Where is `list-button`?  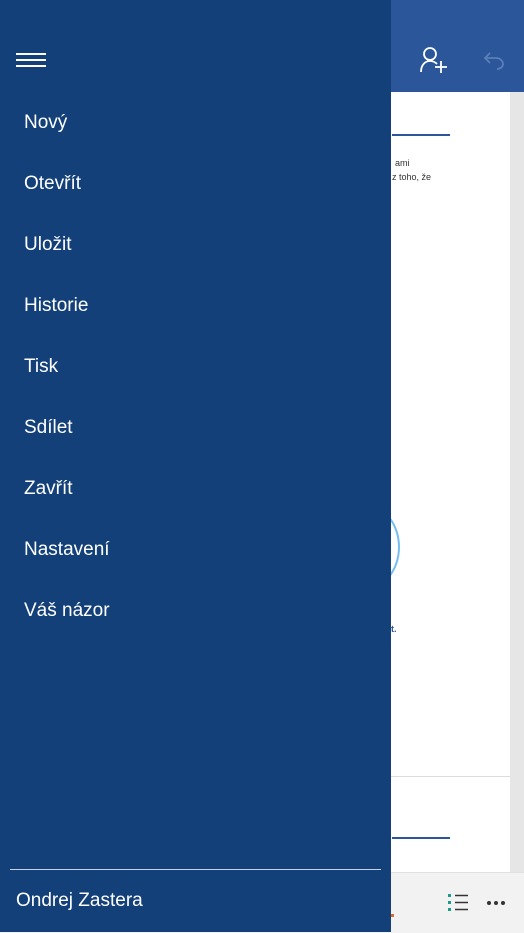
list-button is located at coordinates (458, 903).